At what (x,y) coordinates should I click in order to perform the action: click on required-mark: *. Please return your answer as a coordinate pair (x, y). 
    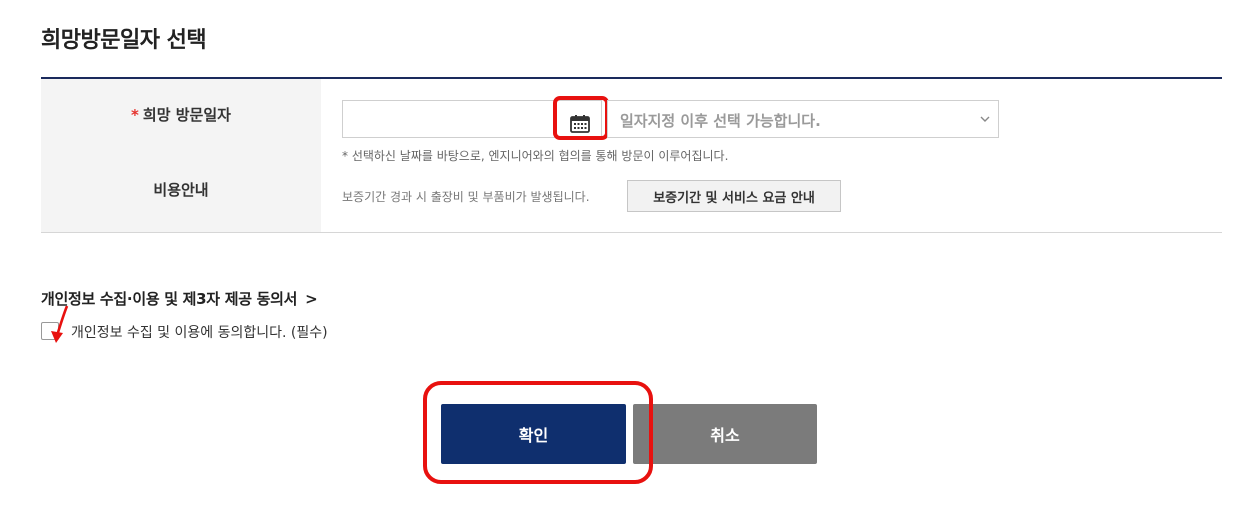
    Looking at the image, I should click on (135, 115).